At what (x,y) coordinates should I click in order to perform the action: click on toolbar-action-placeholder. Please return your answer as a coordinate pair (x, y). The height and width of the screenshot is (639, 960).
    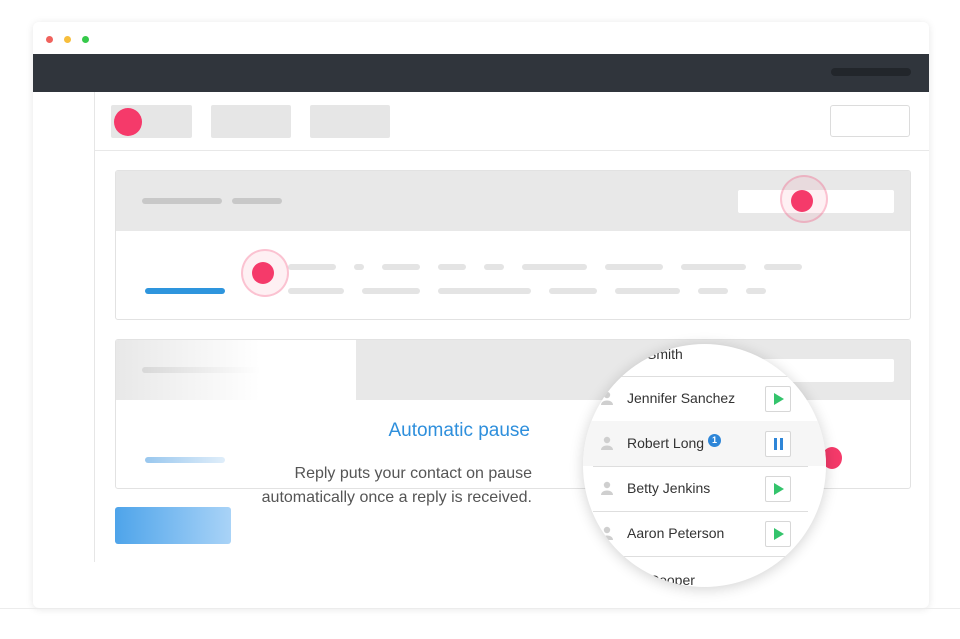
    Looking at the image, I should click on (870, 121).